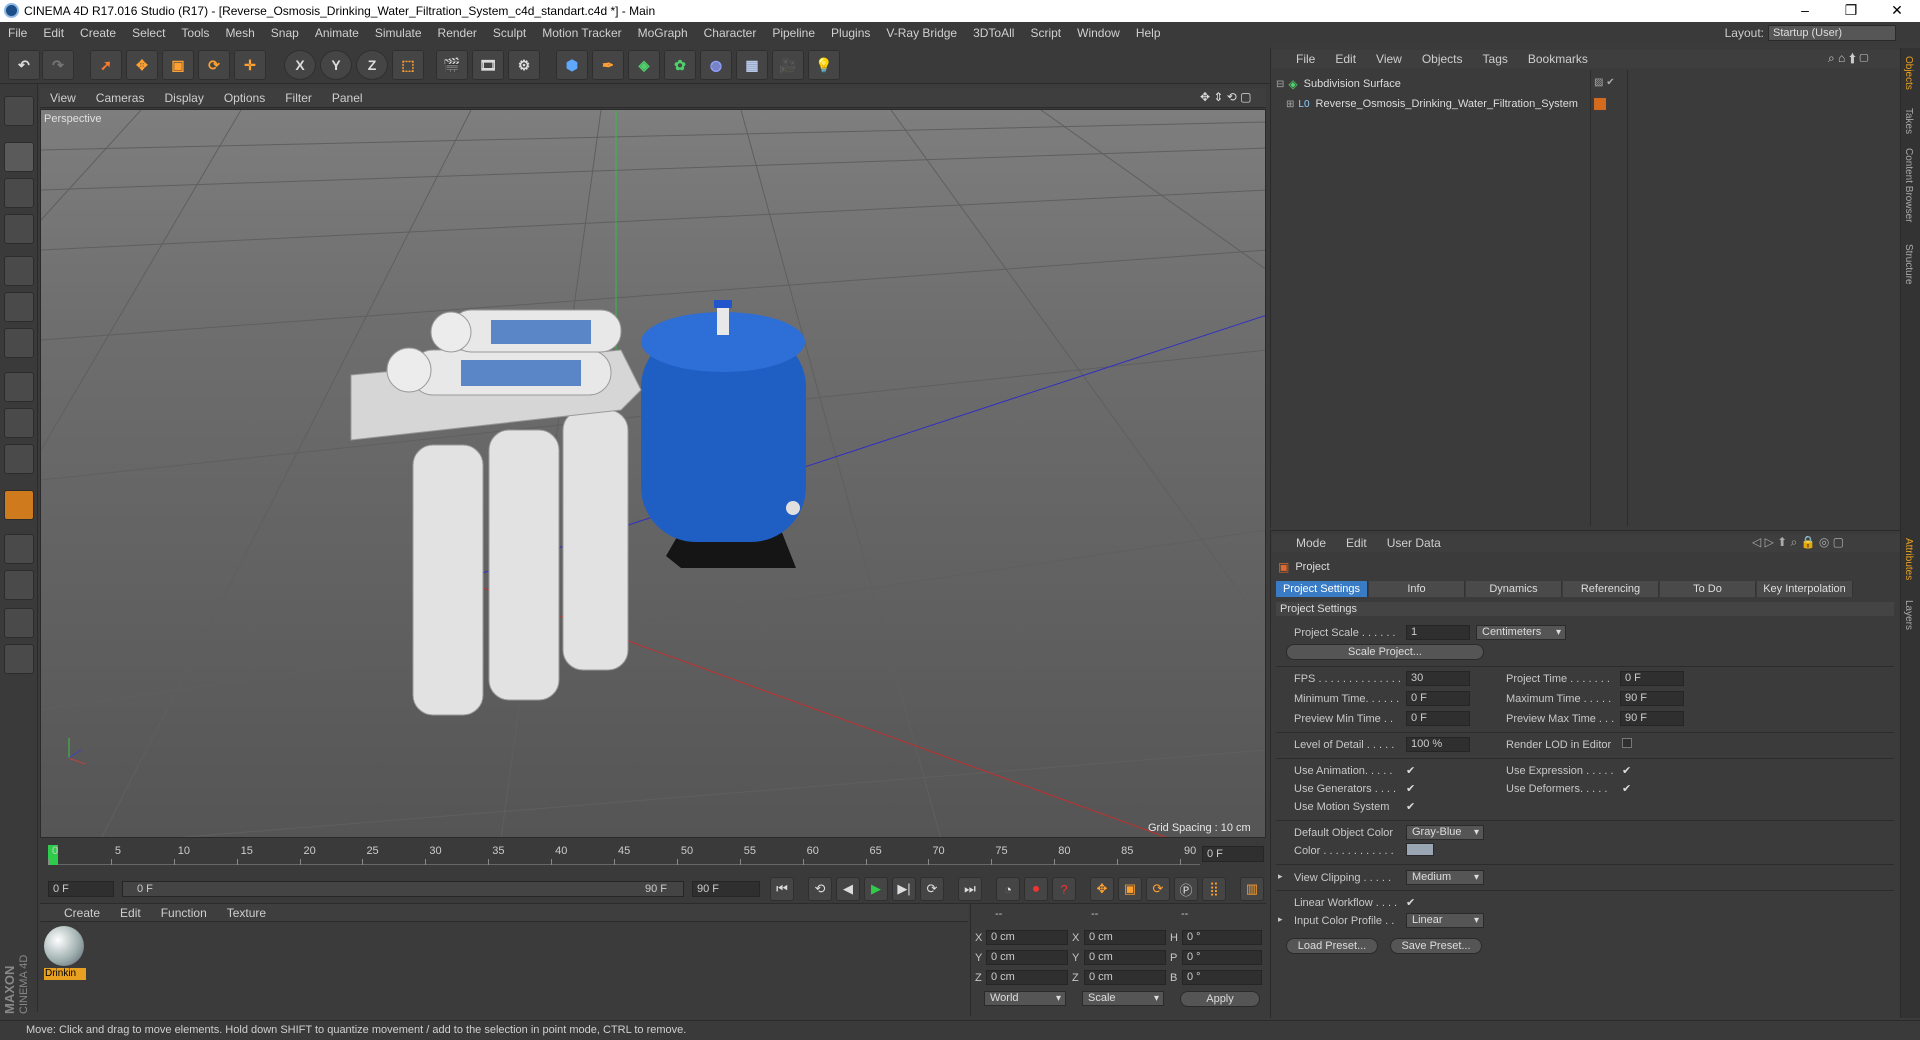 The height and width of the screenshot is (1040, 1920). Describe the element at coordinates (488, 65) in the screenshot. I see `render-picture-viewer-icon: 🎞` at that location.